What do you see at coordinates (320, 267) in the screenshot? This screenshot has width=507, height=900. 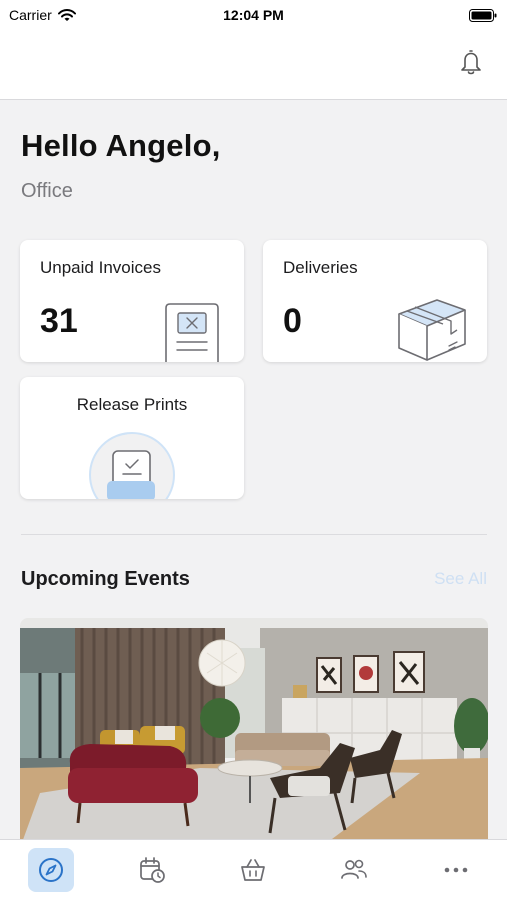 I see `deliveries-label: Deliveries` at bounding box center [320, 267].